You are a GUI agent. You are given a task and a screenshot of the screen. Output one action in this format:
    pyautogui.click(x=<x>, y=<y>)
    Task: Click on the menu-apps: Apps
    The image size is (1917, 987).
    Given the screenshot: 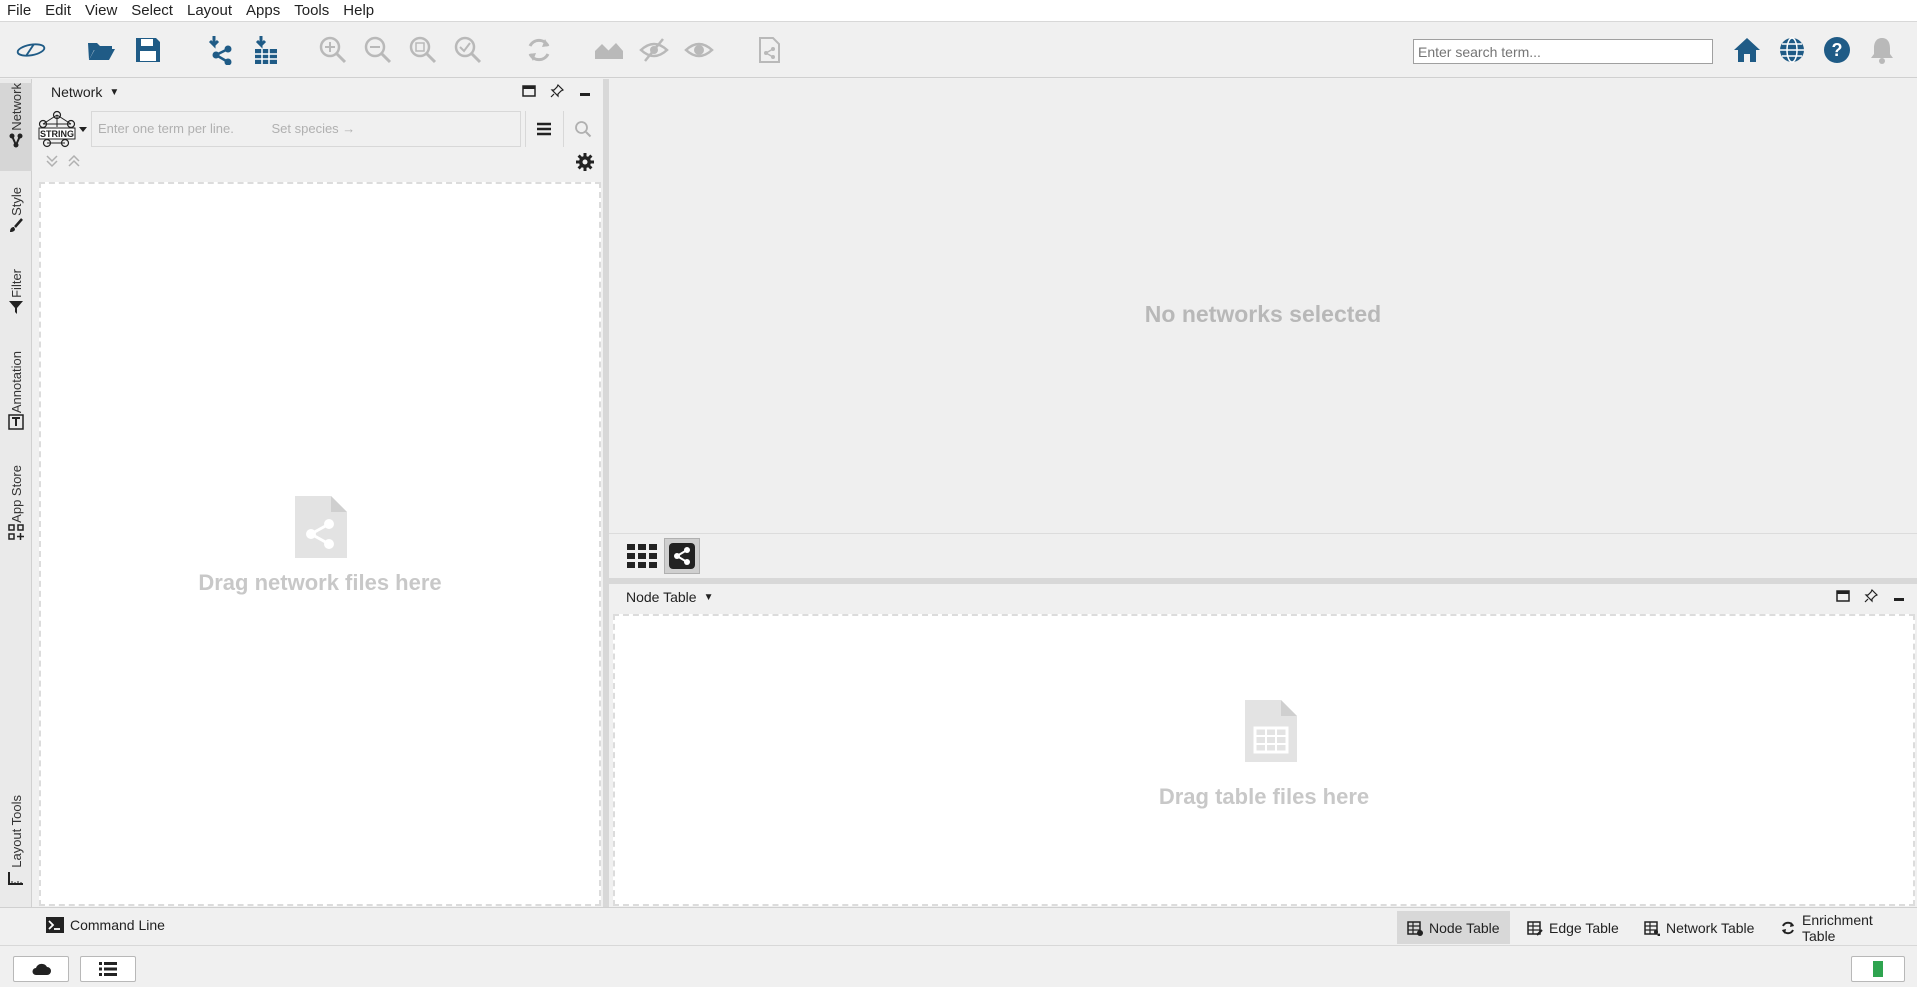 What is the action you would take?
    pyautogui.click(x=263, y=11)
    